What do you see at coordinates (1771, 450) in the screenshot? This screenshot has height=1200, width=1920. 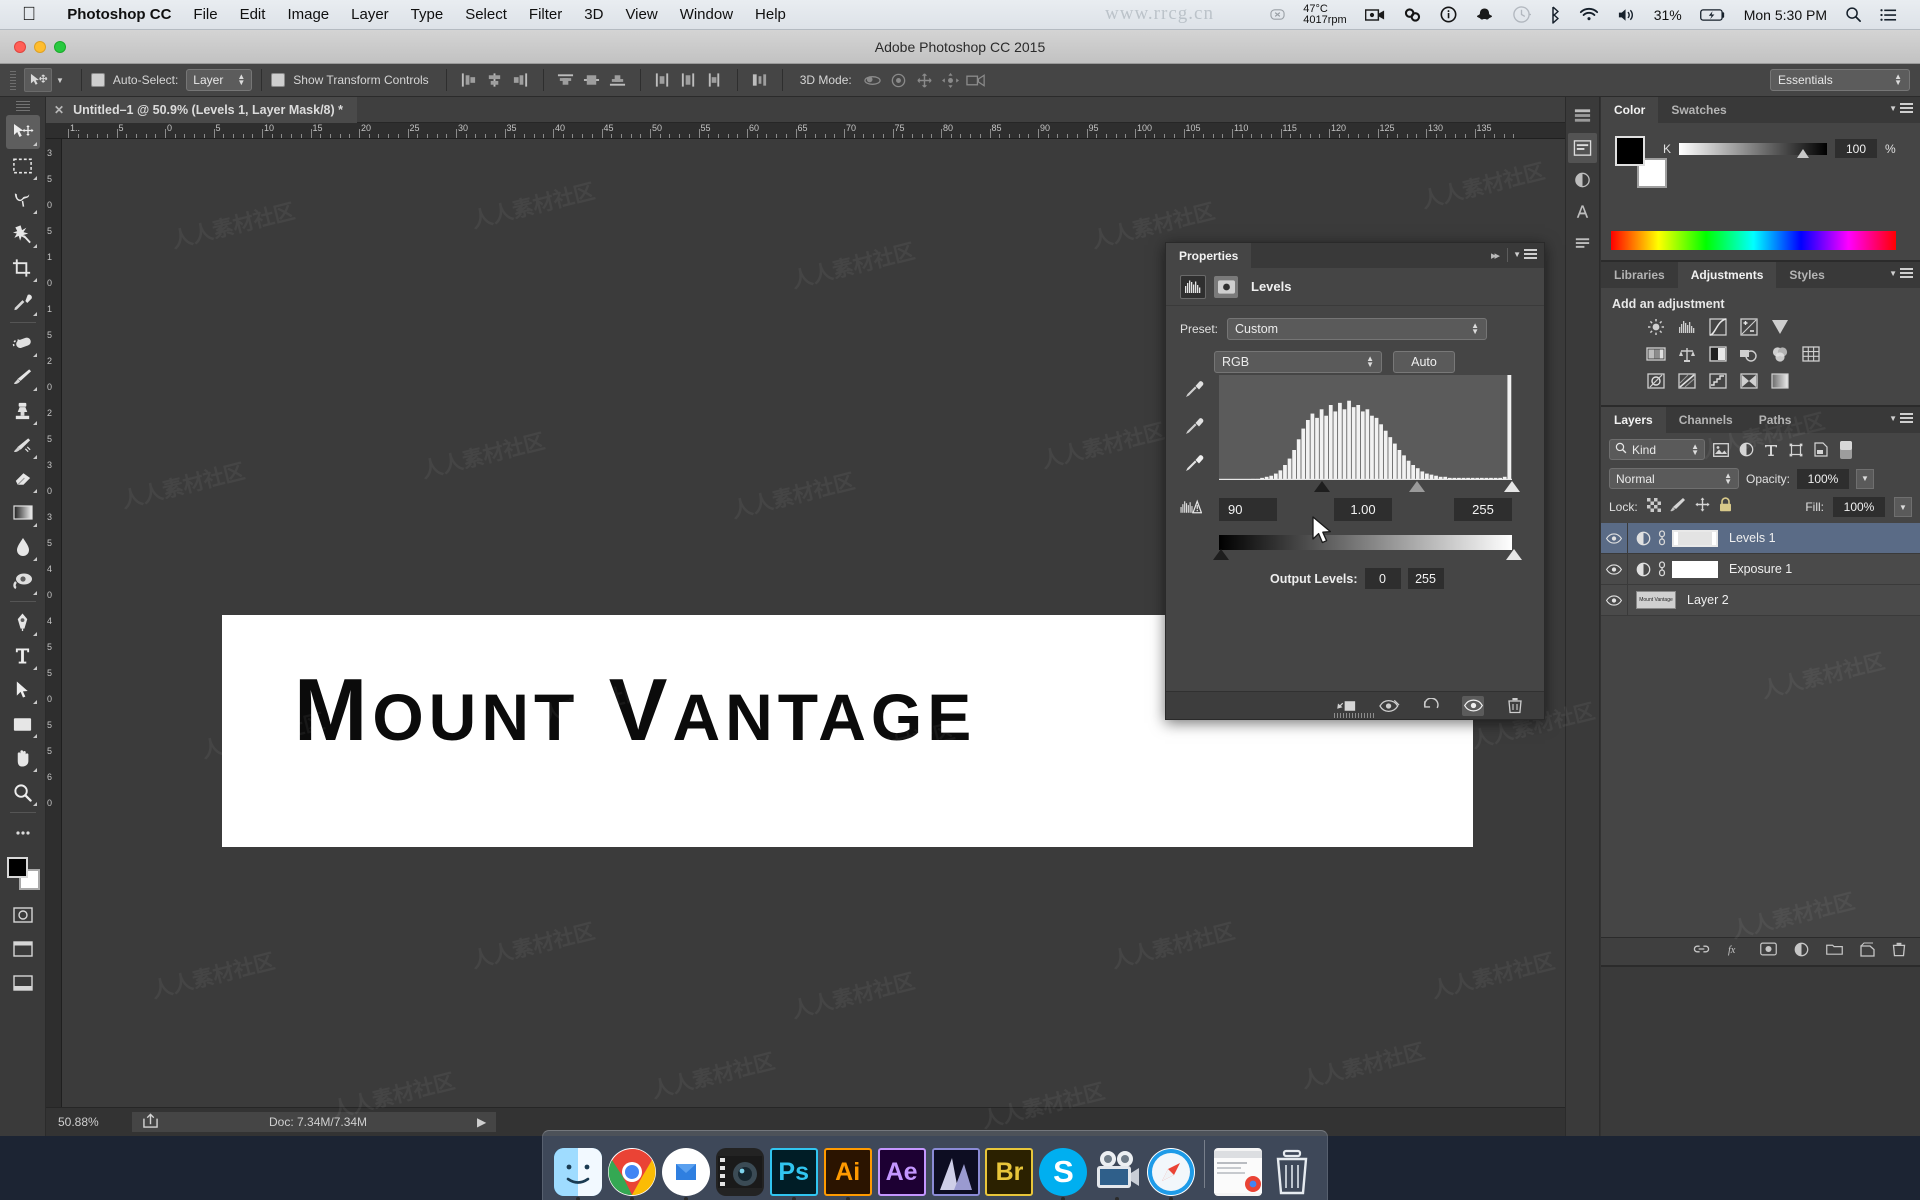 I see `filter-type-icon` at bounding box center [1771, 450].